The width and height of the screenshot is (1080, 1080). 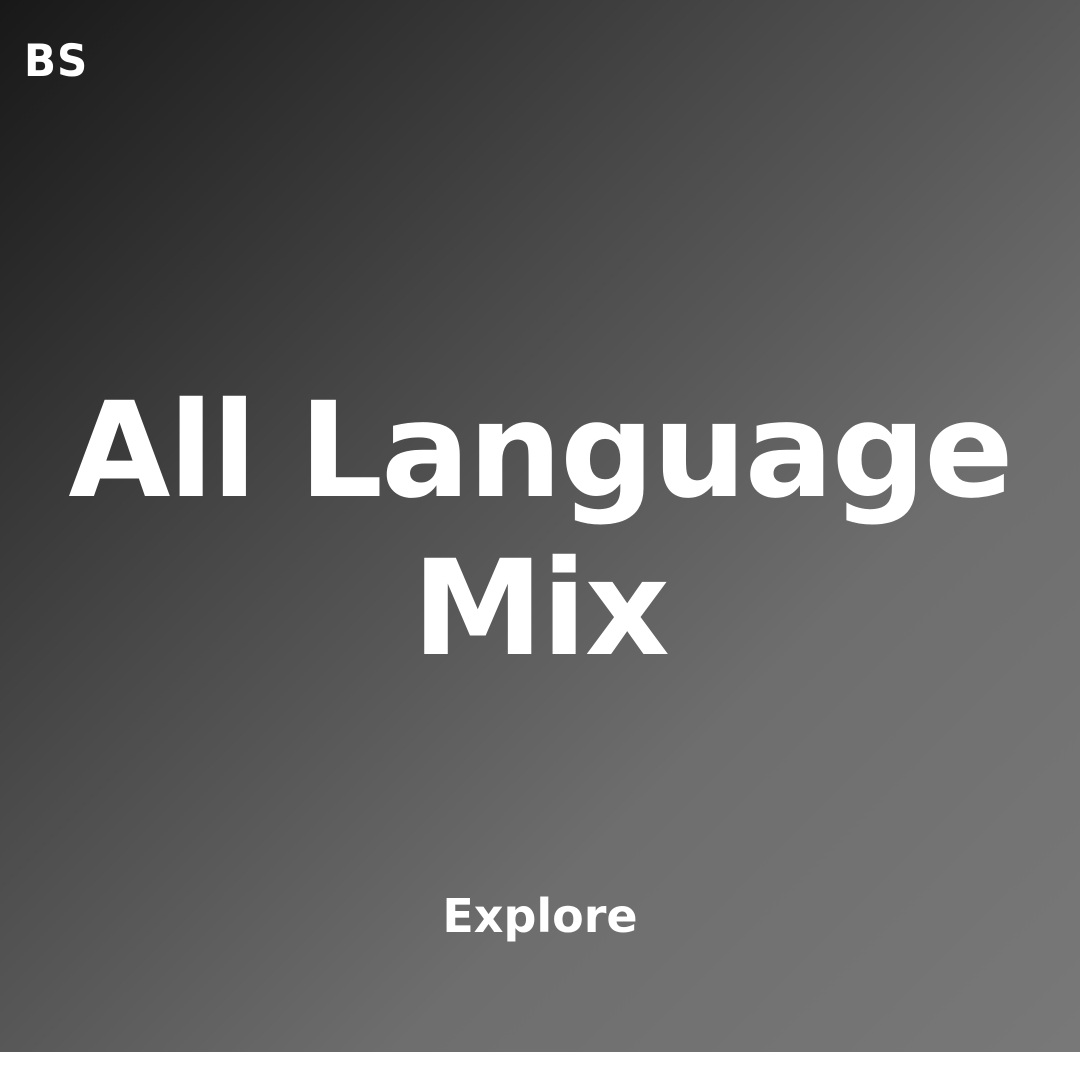 What do you see at coordinates (540, 451) in the screenshot?
I see `playlist-title-line-1: All Language` at bounding box center [540, 451].